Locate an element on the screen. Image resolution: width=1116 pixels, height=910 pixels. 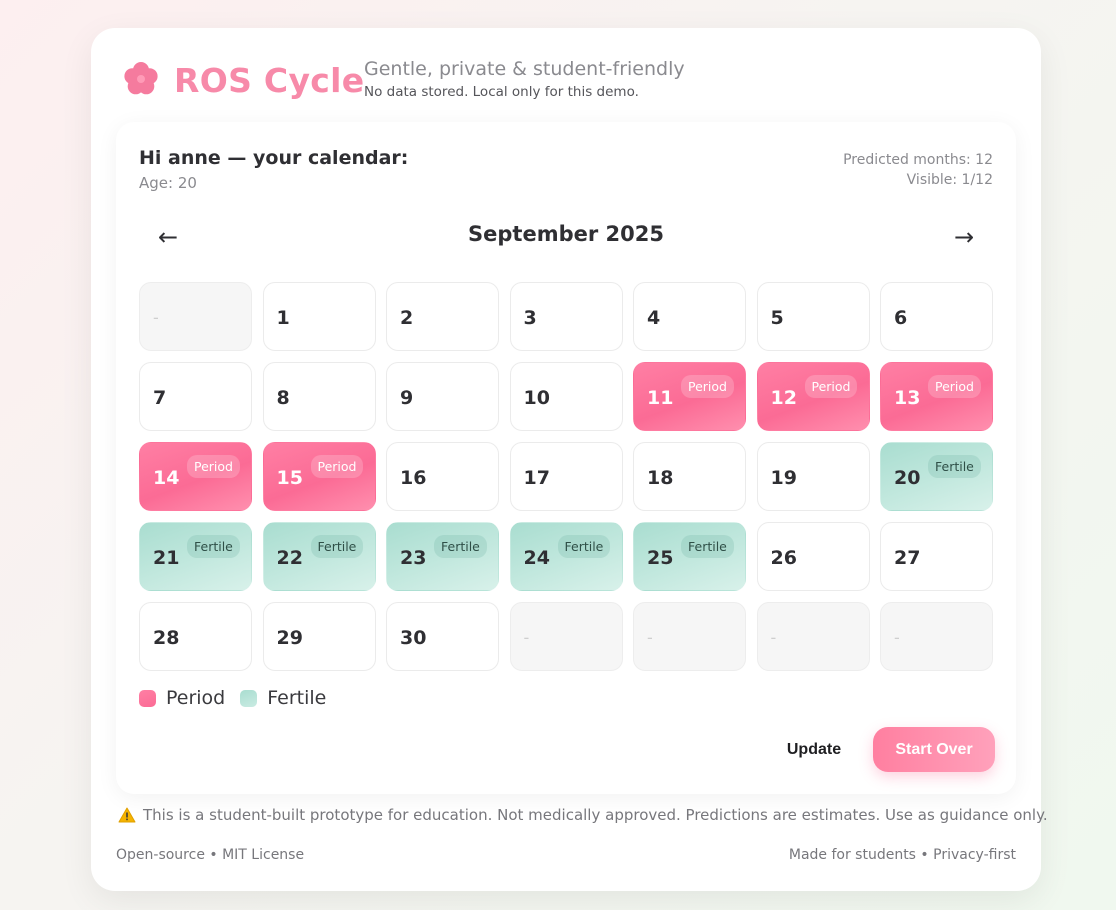
day-number: 20 is located at coordinates (907, 478).